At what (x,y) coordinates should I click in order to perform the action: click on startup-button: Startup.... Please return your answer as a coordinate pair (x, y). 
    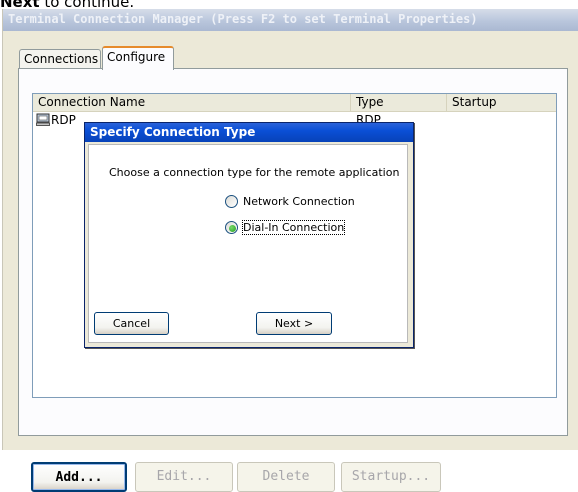
    Looking at the image, I should click on (391, 477).